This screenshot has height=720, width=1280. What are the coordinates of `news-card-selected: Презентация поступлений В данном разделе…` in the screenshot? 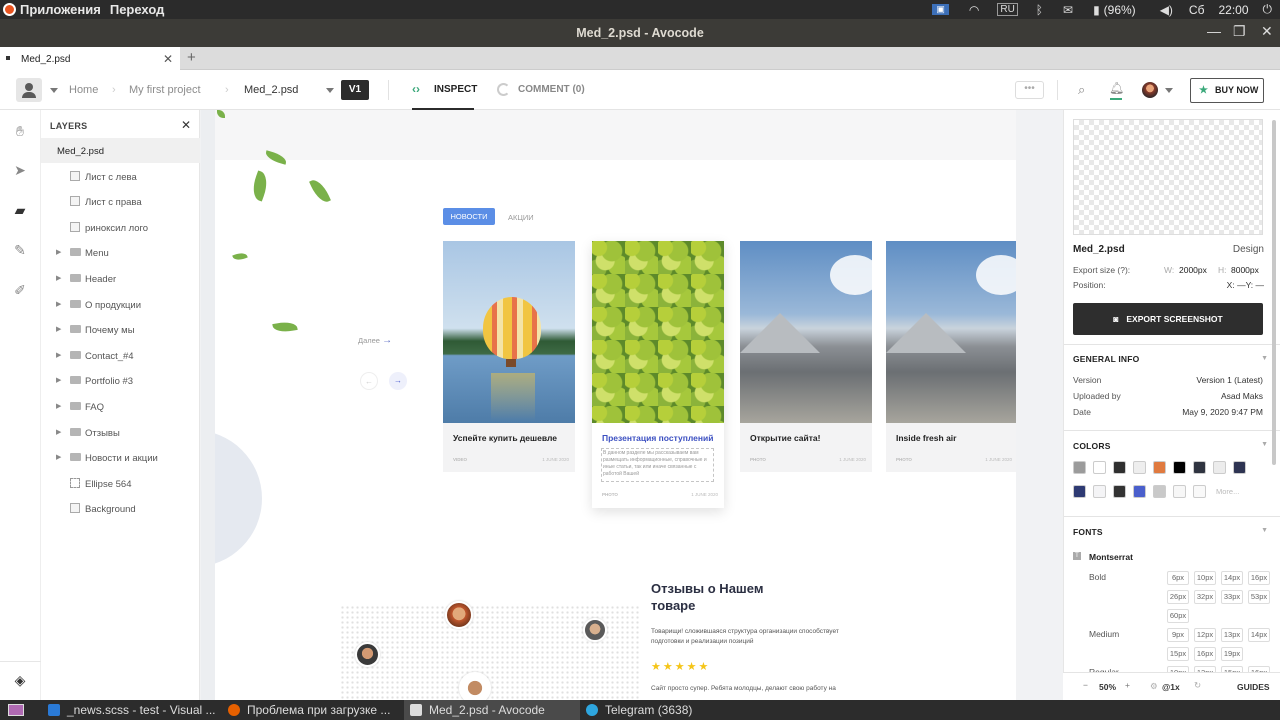 It's located at (658, 374).